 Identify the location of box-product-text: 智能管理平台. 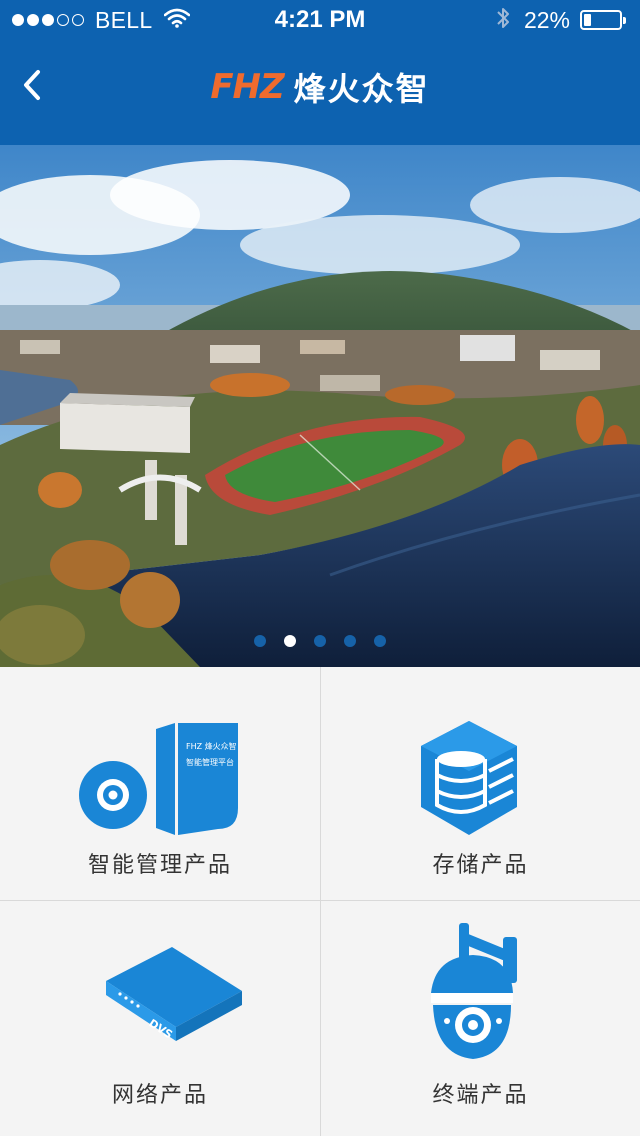
(210, 762).